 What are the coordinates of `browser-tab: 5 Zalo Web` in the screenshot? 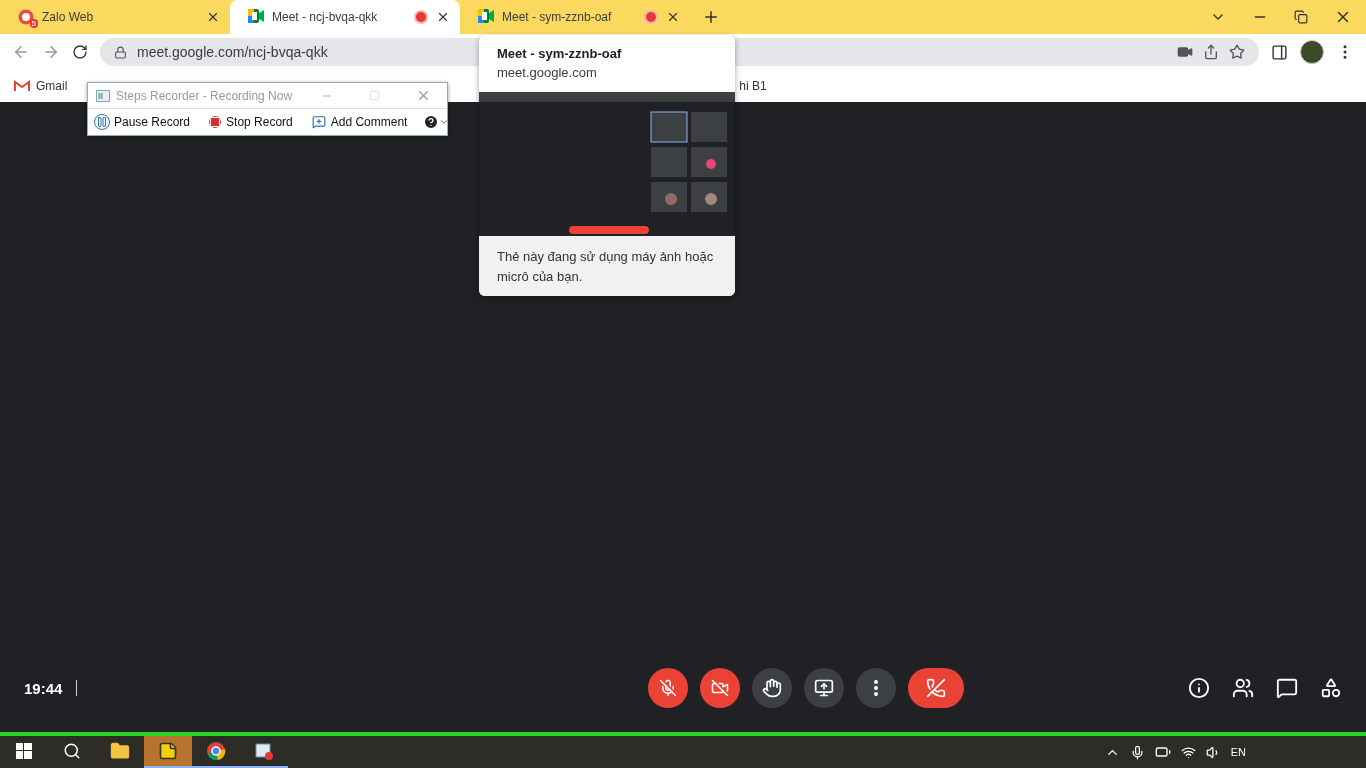 It's located at (115, 17).